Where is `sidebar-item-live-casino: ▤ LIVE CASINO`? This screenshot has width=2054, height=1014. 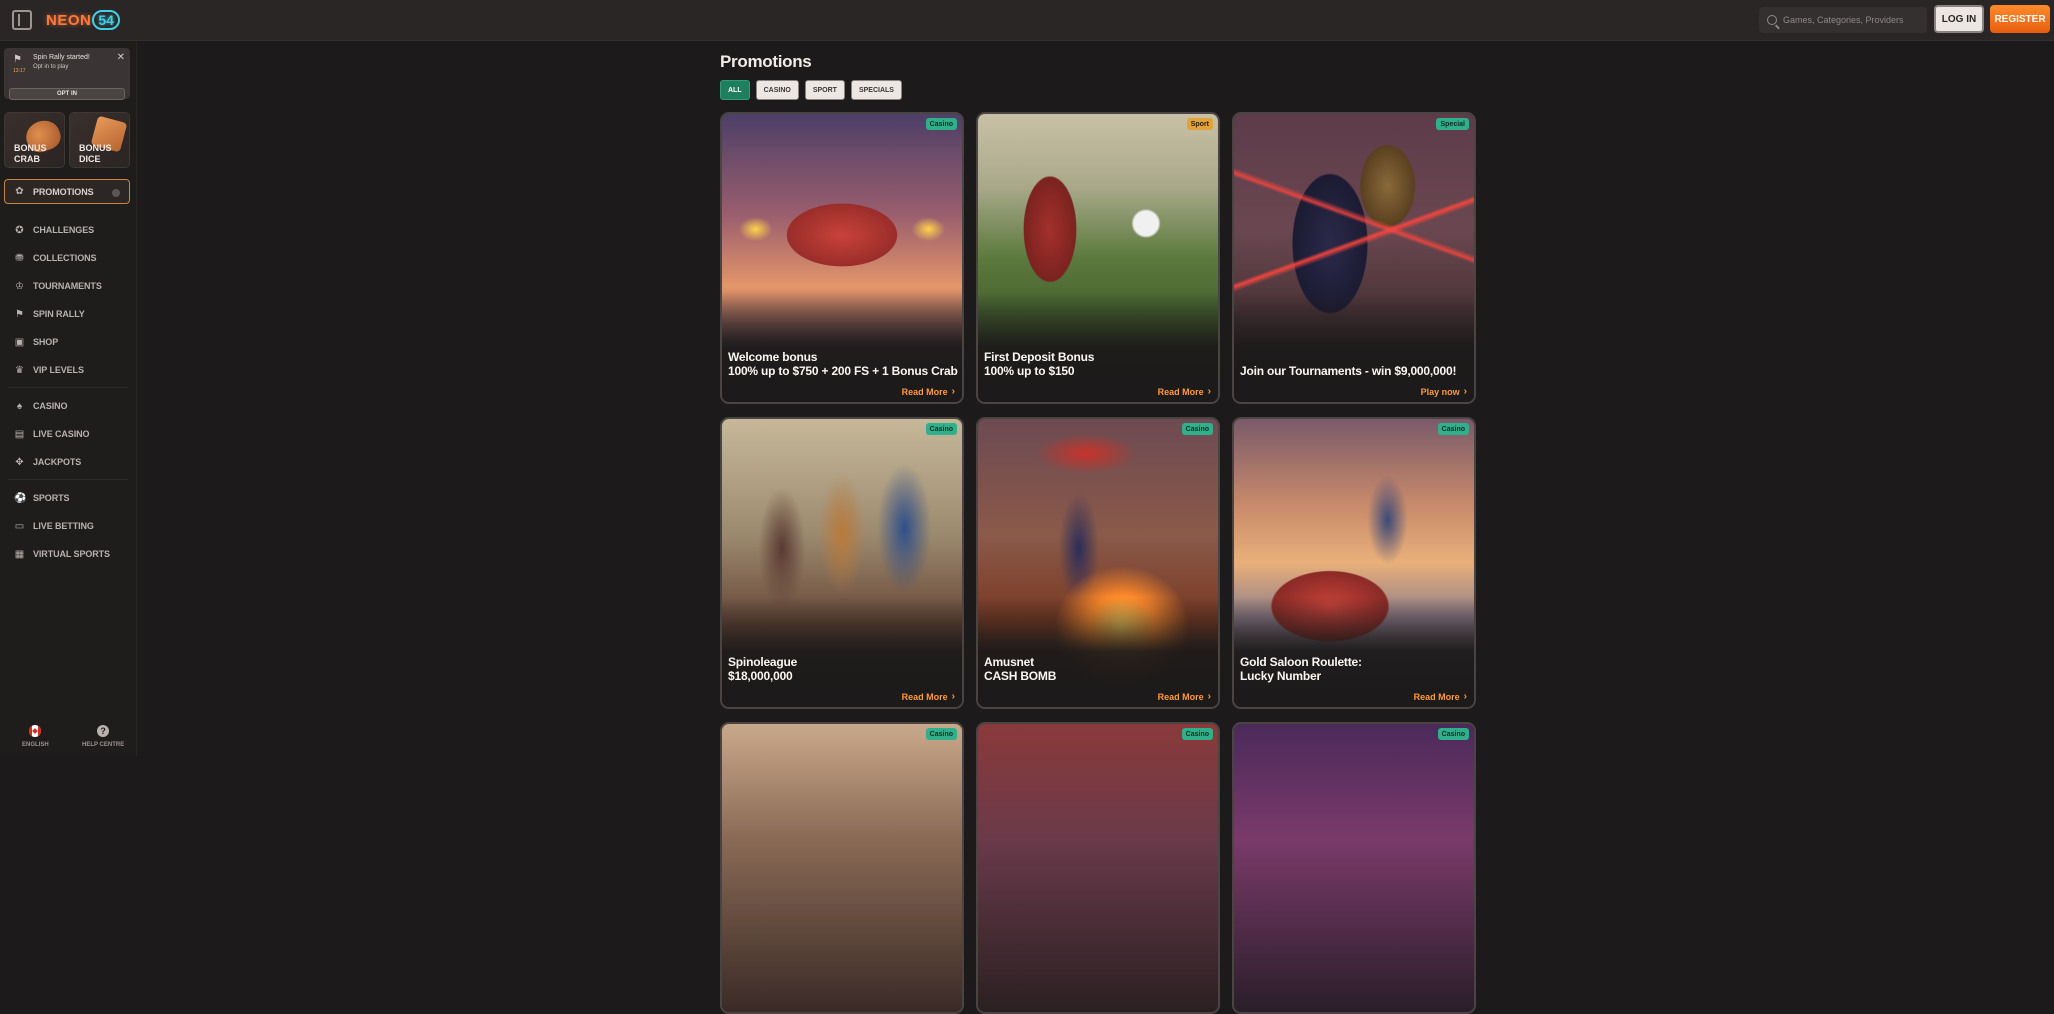
sidebar-item-live-casino: ▤ LIVE CASINO is located at coordinates (52, 434).